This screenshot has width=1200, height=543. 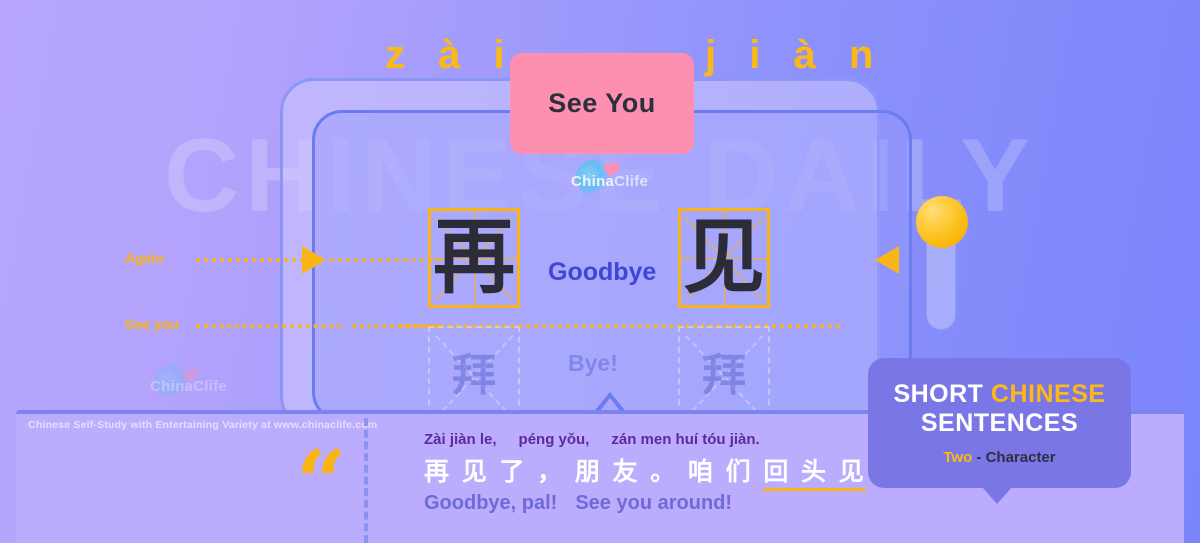 I want to click on logo-text-b: Clife, so click(x=631, y=181).